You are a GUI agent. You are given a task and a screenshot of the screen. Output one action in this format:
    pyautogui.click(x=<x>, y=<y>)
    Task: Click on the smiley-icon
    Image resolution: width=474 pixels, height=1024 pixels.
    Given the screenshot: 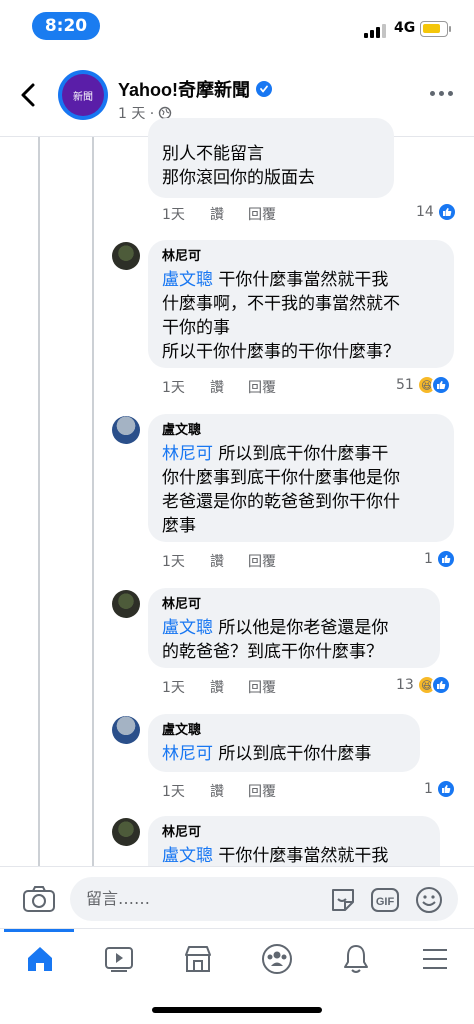 What is the action you would take?
    pyautogui.click(x=429, y=900)
    